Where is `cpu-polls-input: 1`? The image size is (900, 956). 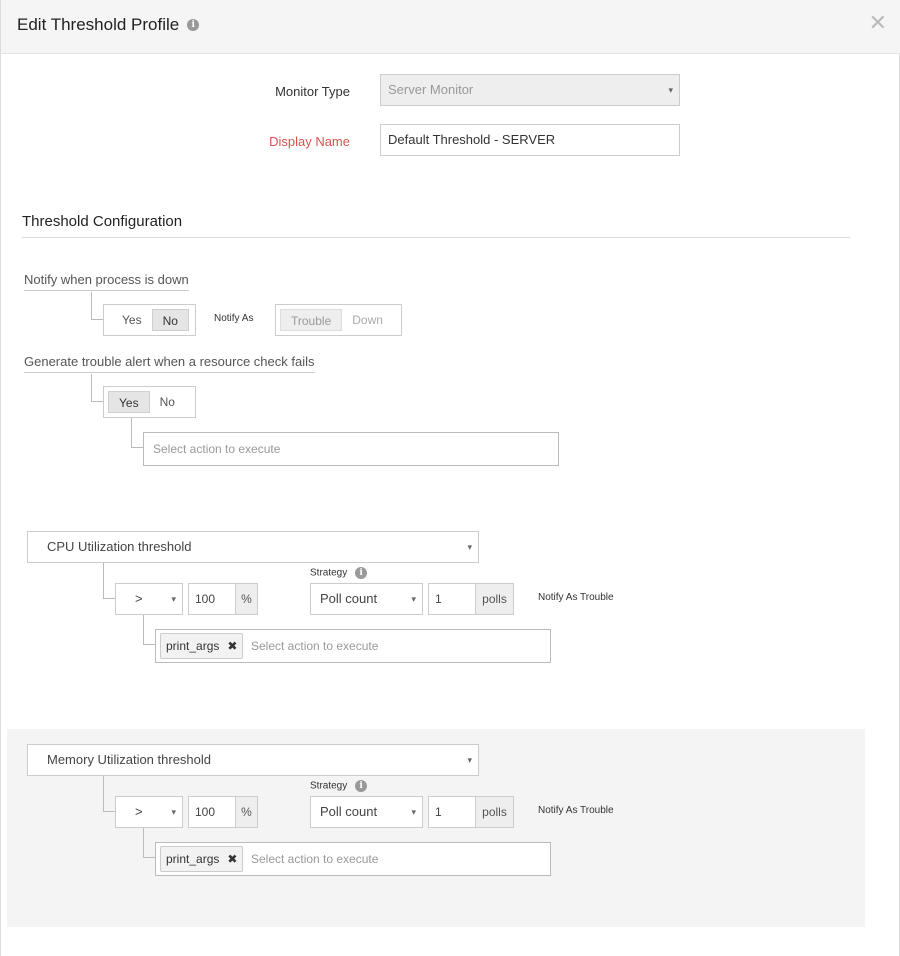 cpu-polls-input: 1 is located at coordinates (452, 599).